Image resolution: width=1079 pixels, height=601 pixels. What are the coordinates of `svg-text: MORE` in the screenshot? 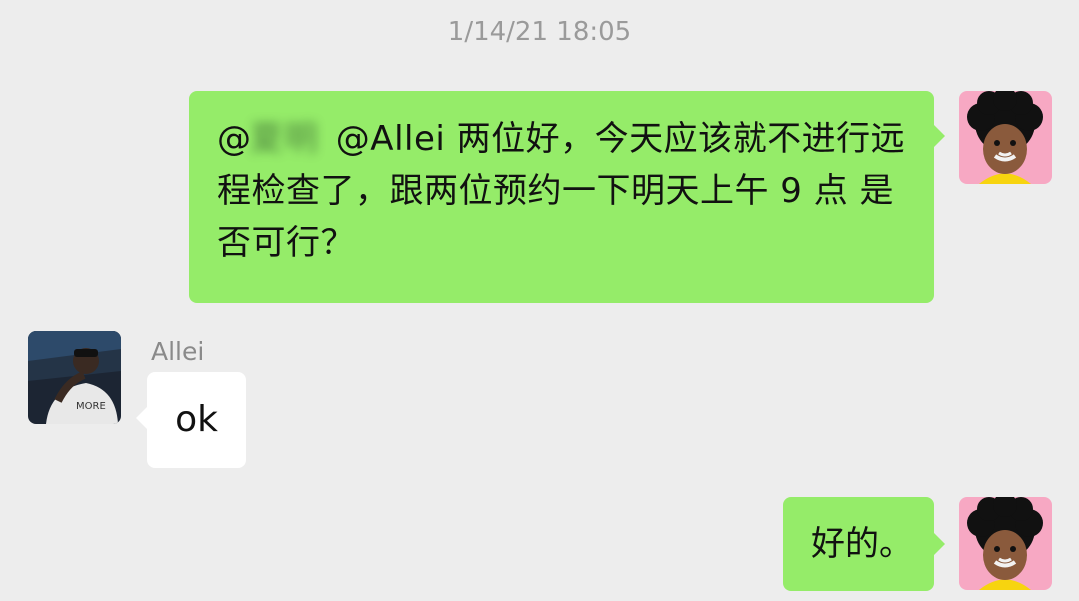 It's located at (91, 406).